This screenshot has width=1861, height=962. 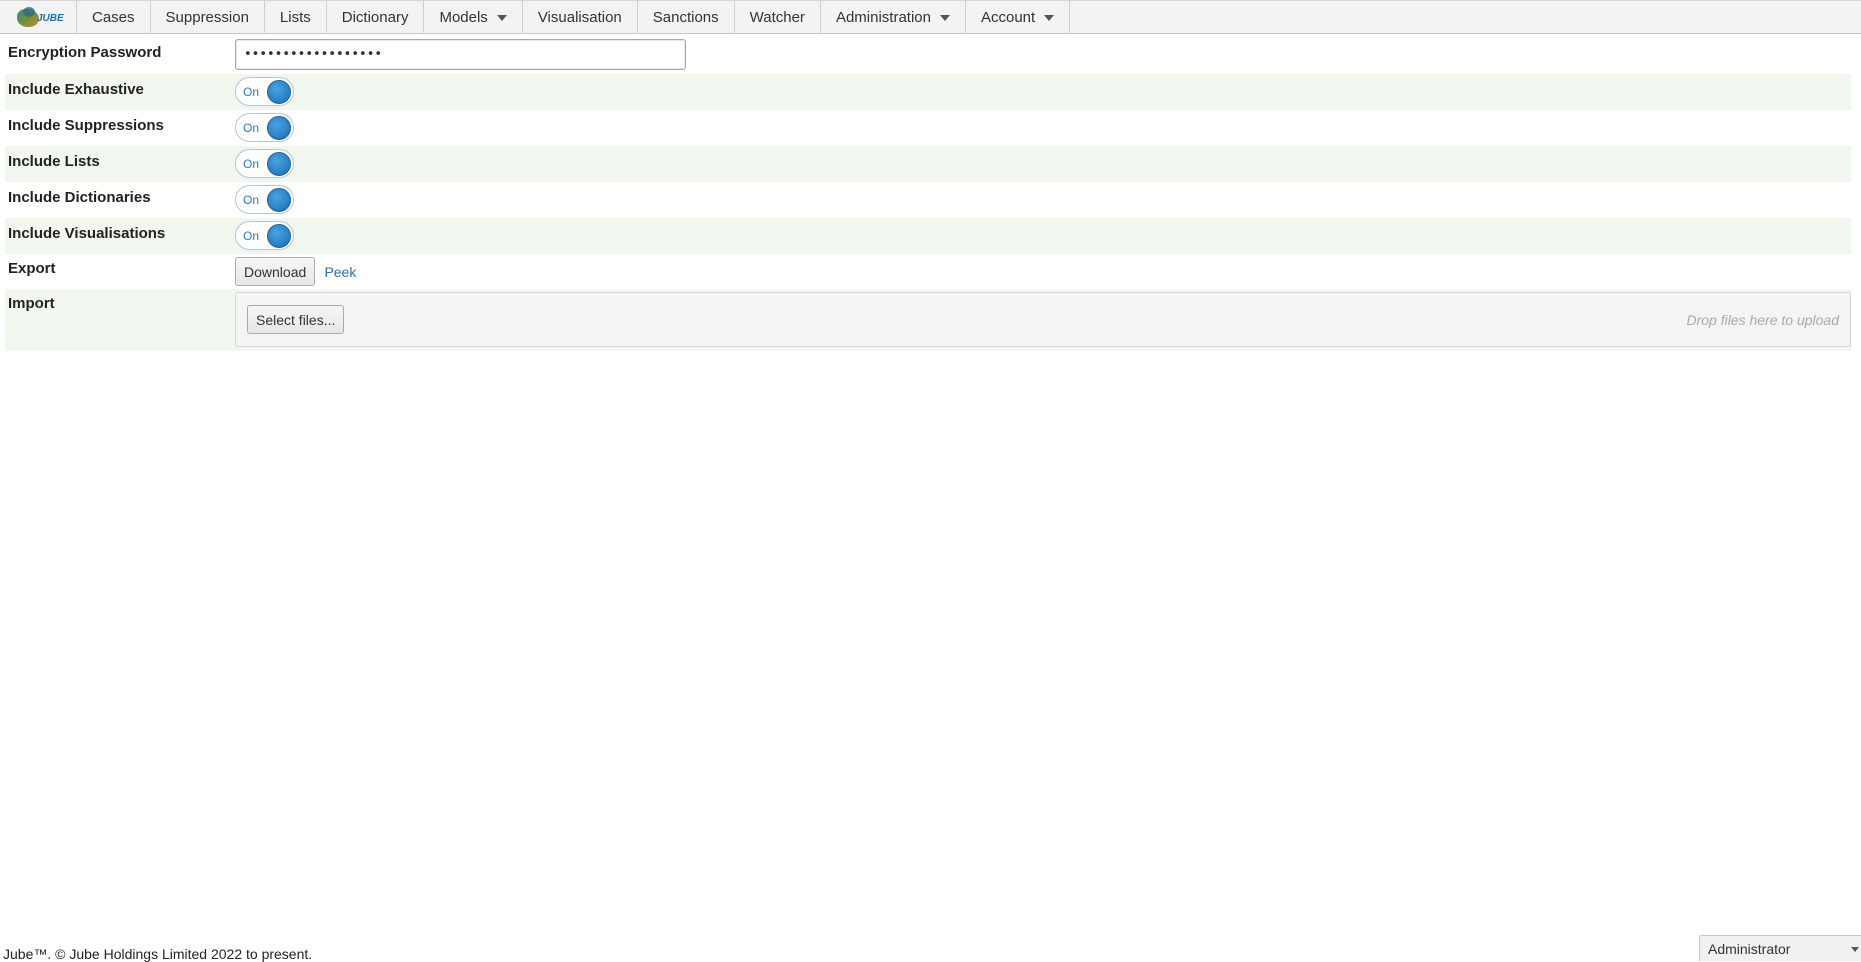 What do you see at coordinates (264, 235) in the screenshot?
I see `include-visualisations-toggle: On` at bounding box center [264, 235].